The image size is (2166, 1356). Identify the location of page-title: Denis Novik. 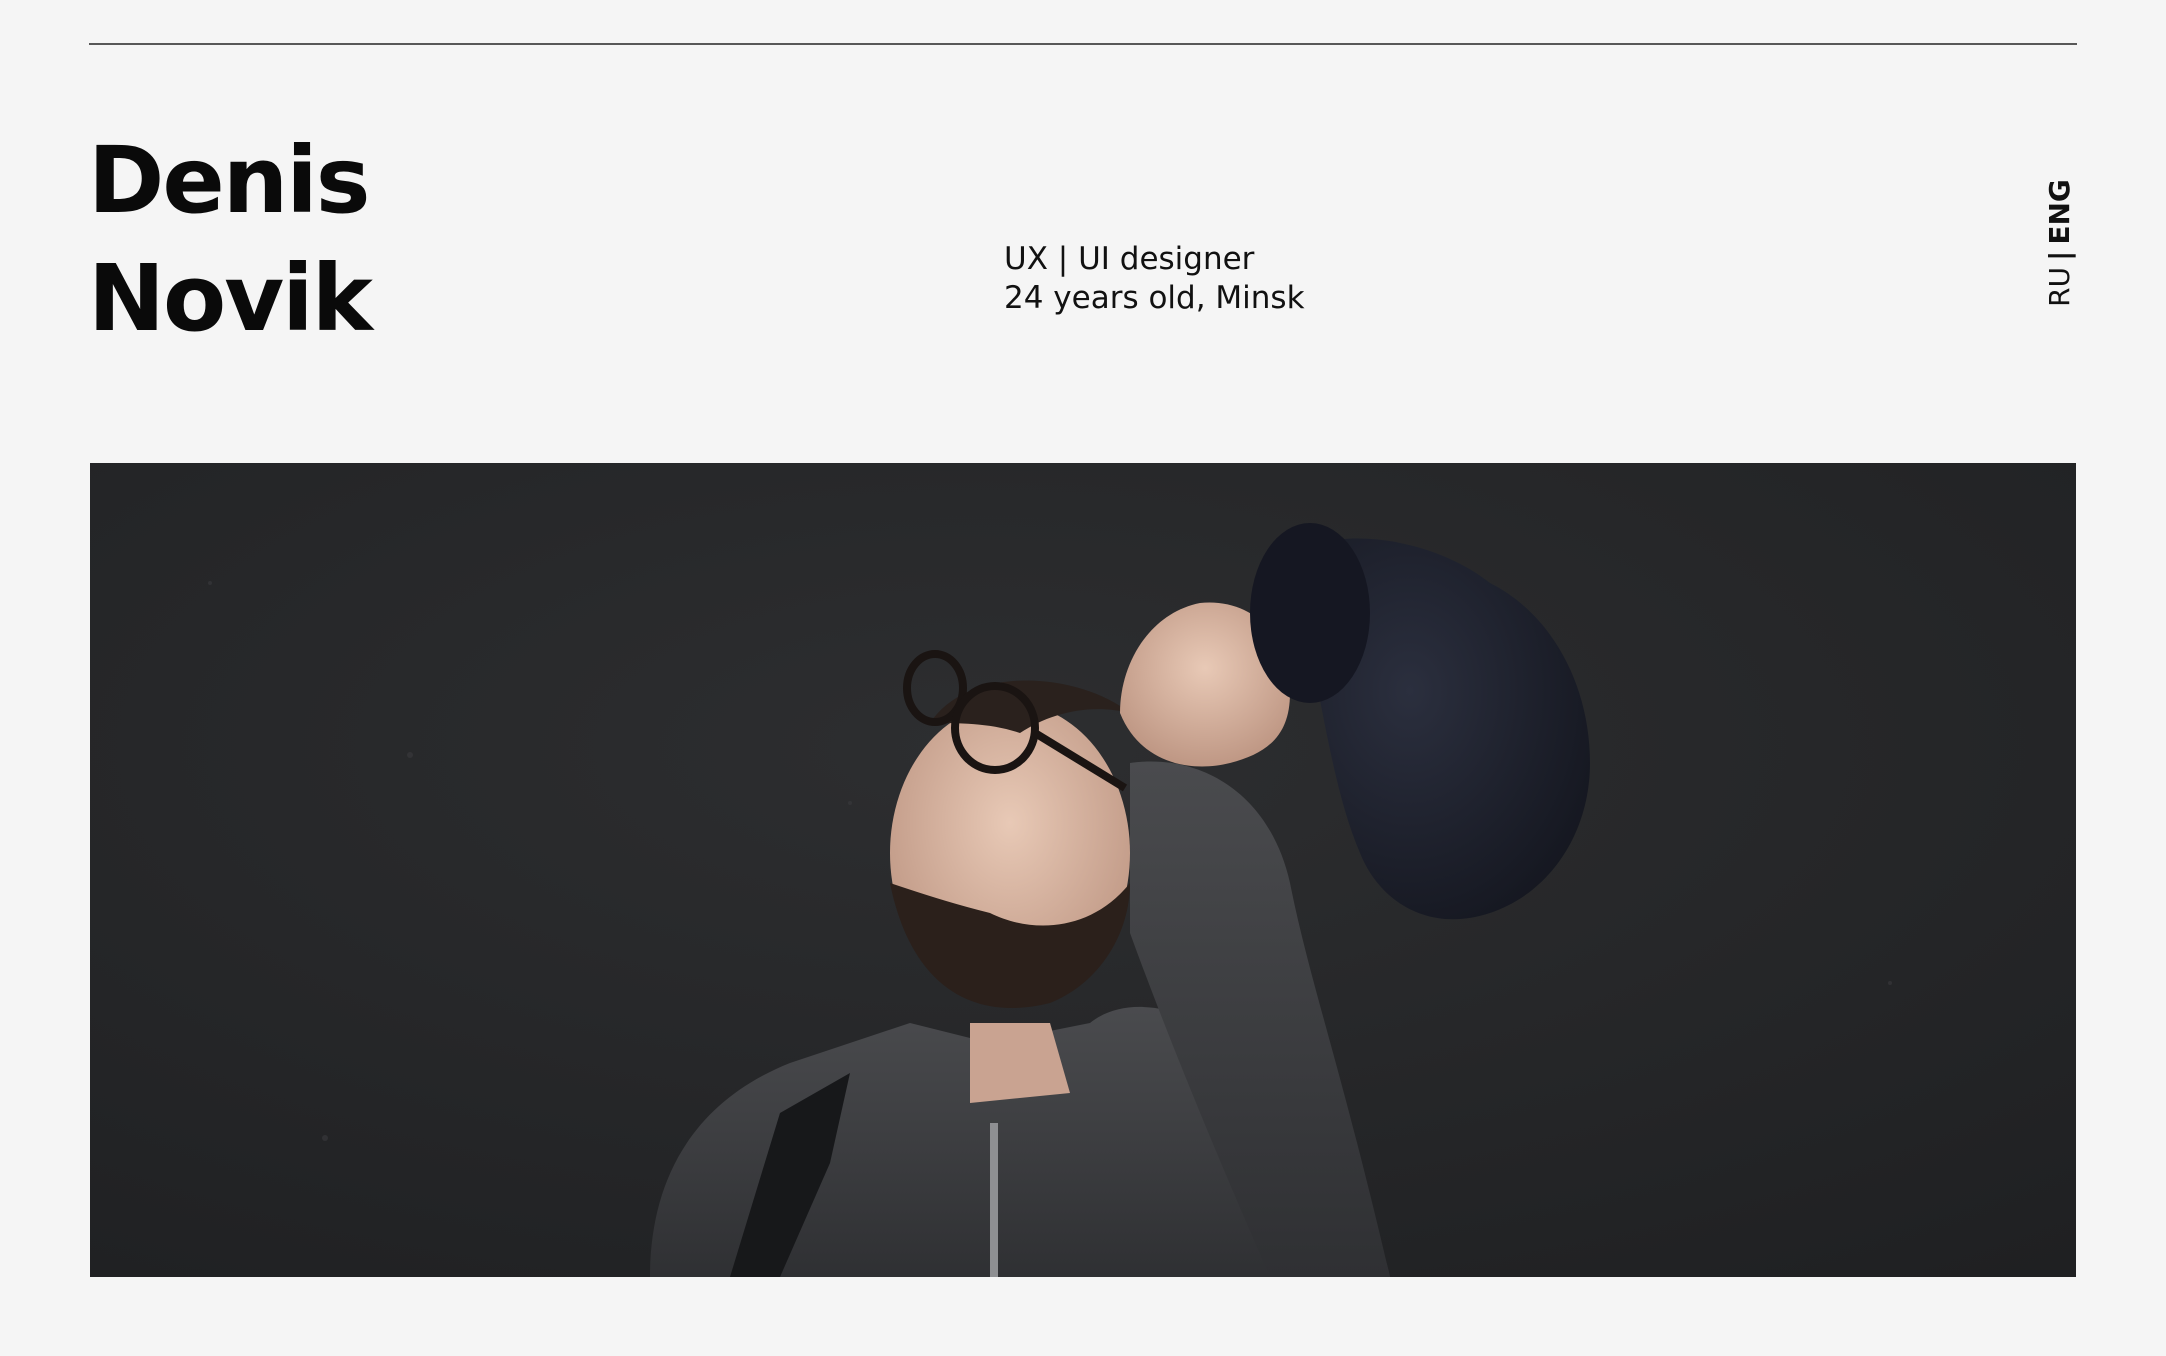
(230, 240).